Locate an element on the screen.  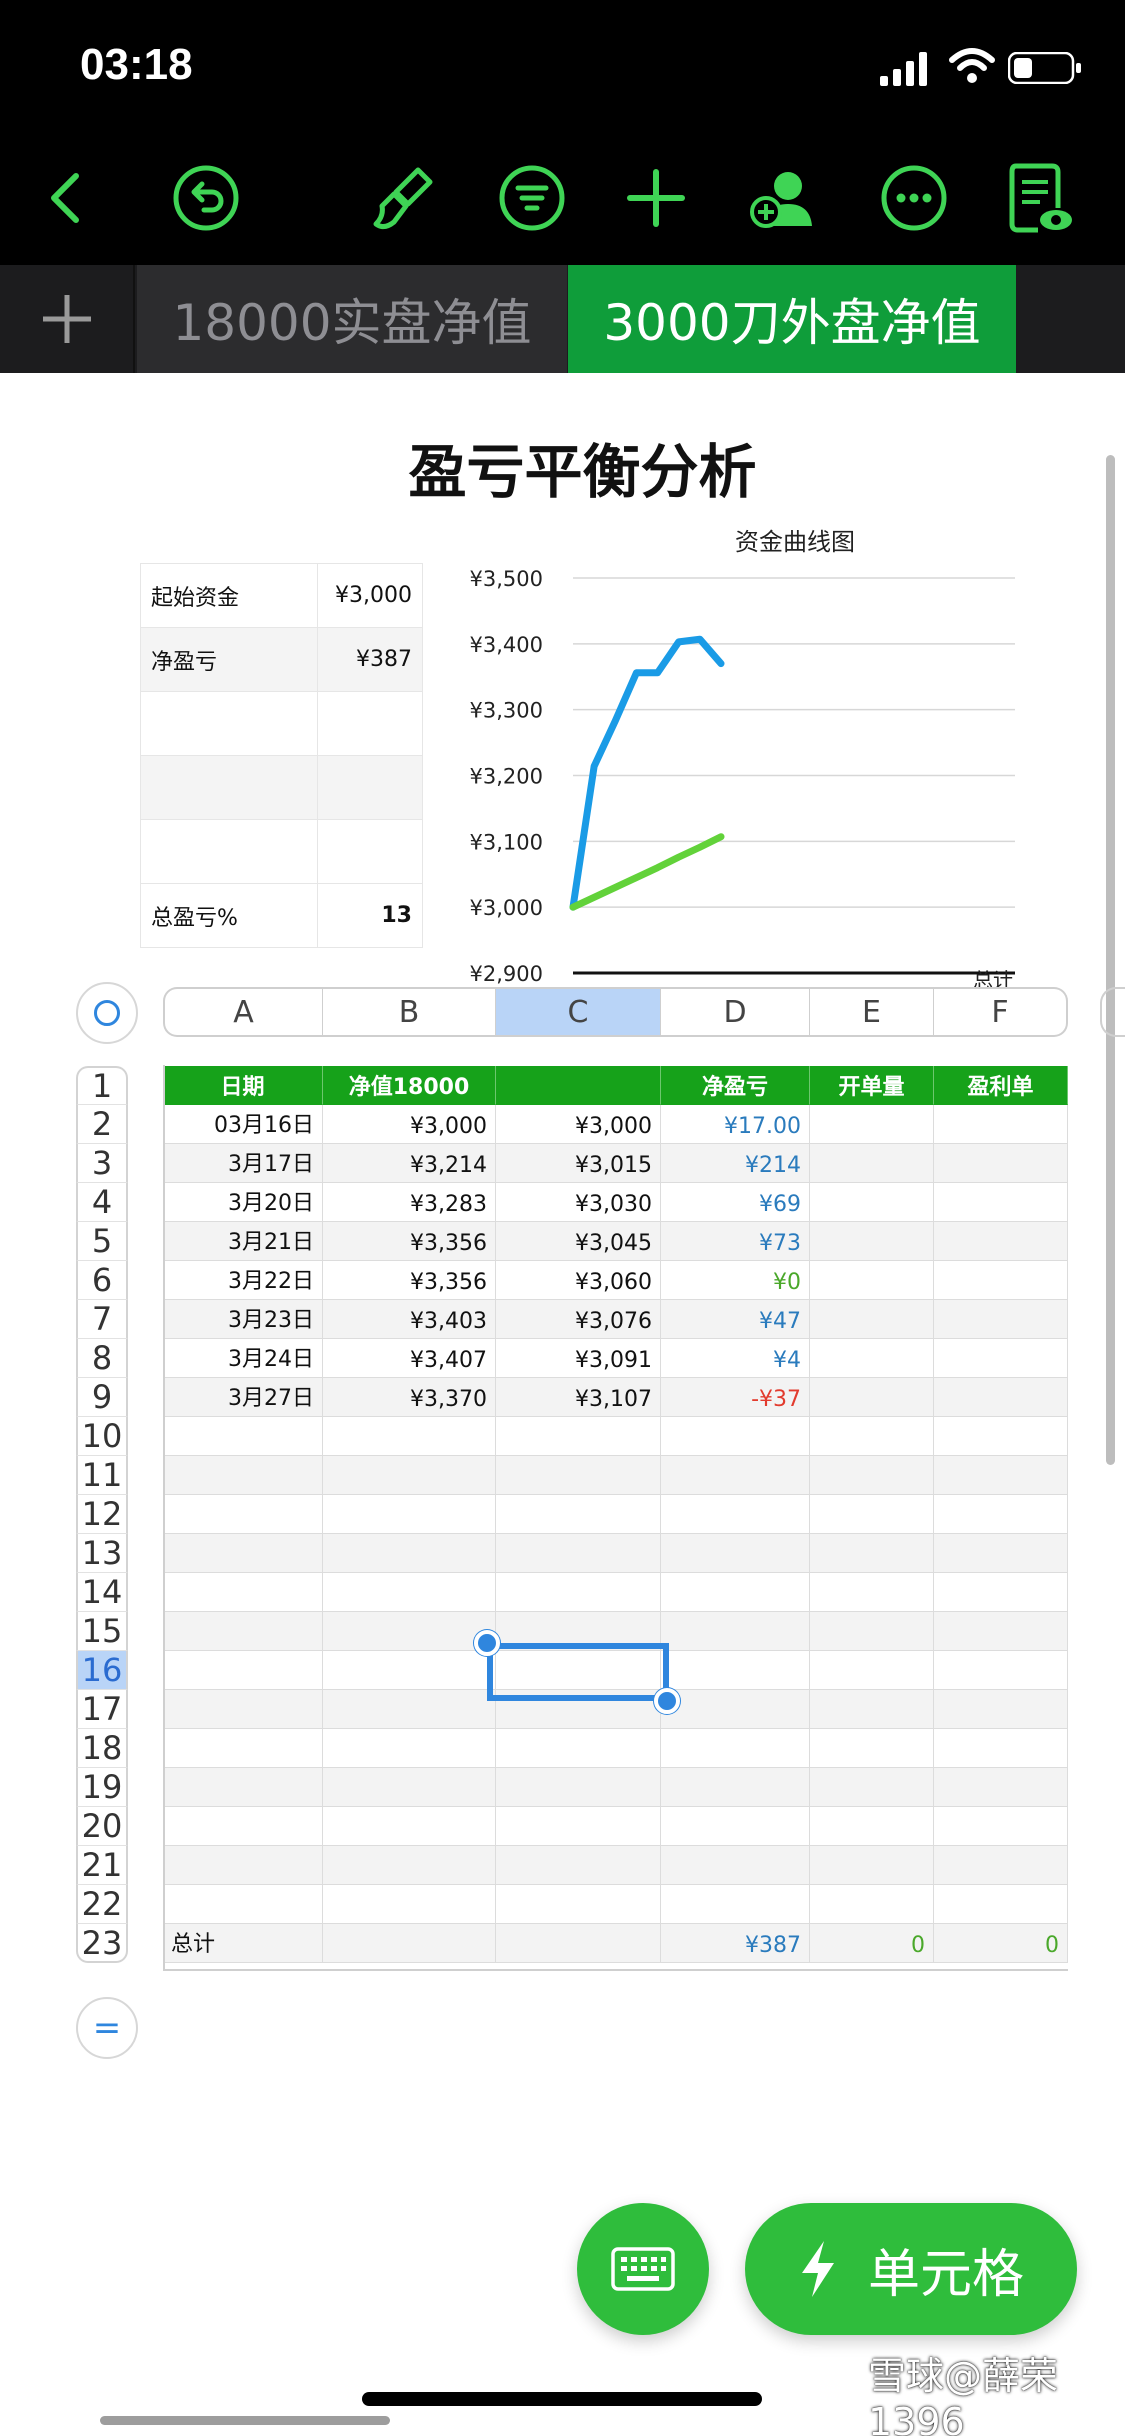
document-view-button is located at coordinates (1038, 198).